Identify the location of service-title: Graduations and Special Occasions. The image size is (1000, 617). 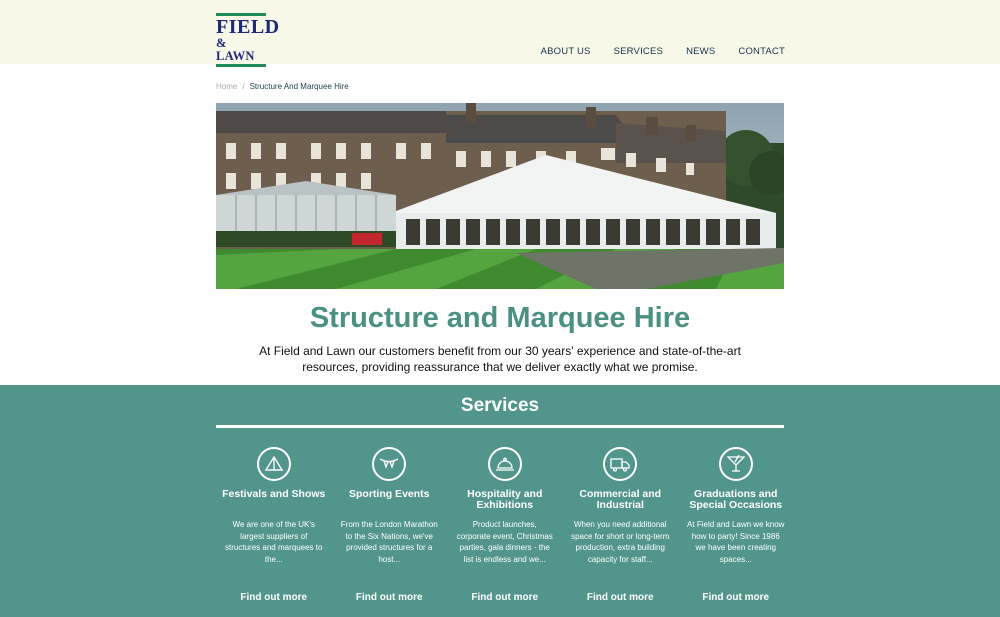
(736, 499).